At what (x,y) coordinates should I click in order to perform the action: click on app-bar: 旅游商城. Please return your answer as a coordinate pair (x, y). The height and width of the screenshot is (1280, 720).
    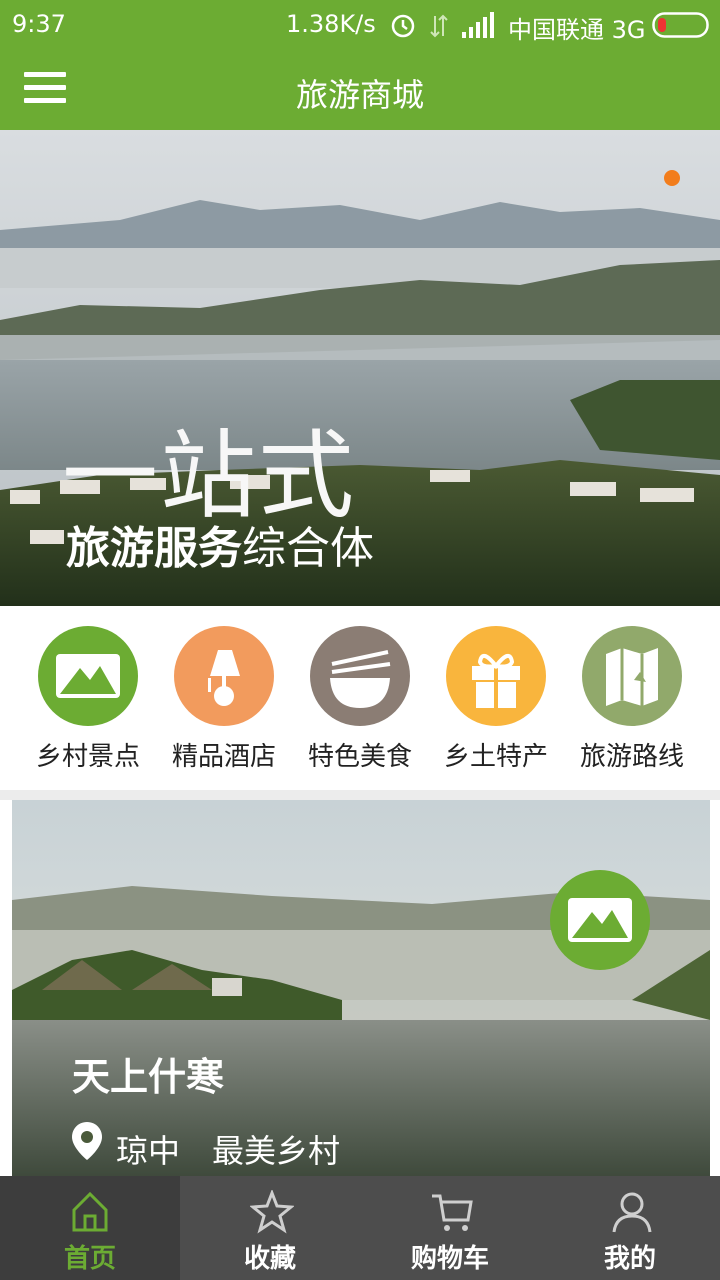
    Looking at the image, I should click on (360, 90).